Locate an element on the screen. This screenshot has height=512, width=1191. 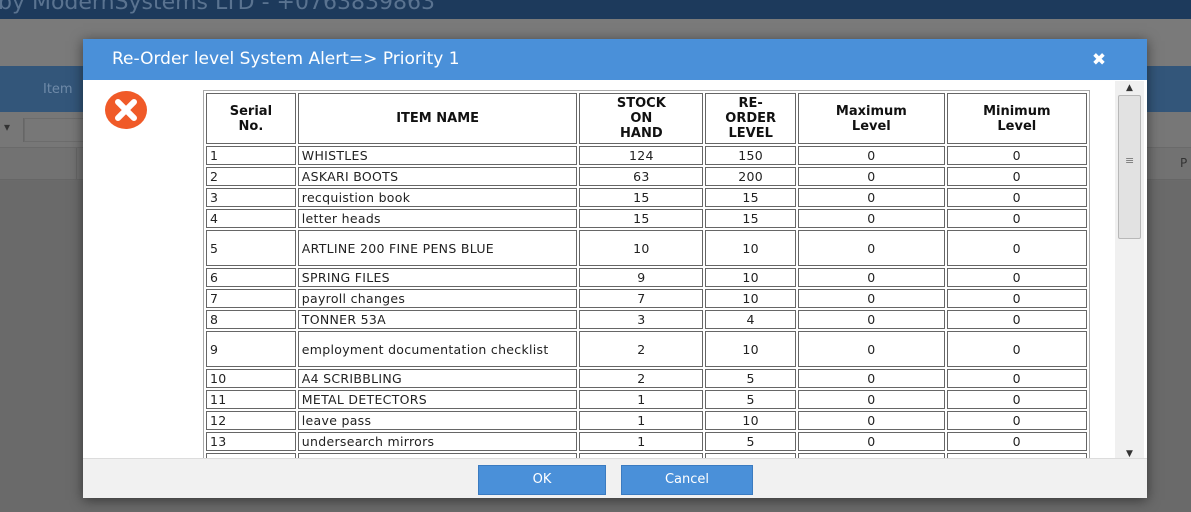
cell-stock: 15 is located at coordinates (641, 218).